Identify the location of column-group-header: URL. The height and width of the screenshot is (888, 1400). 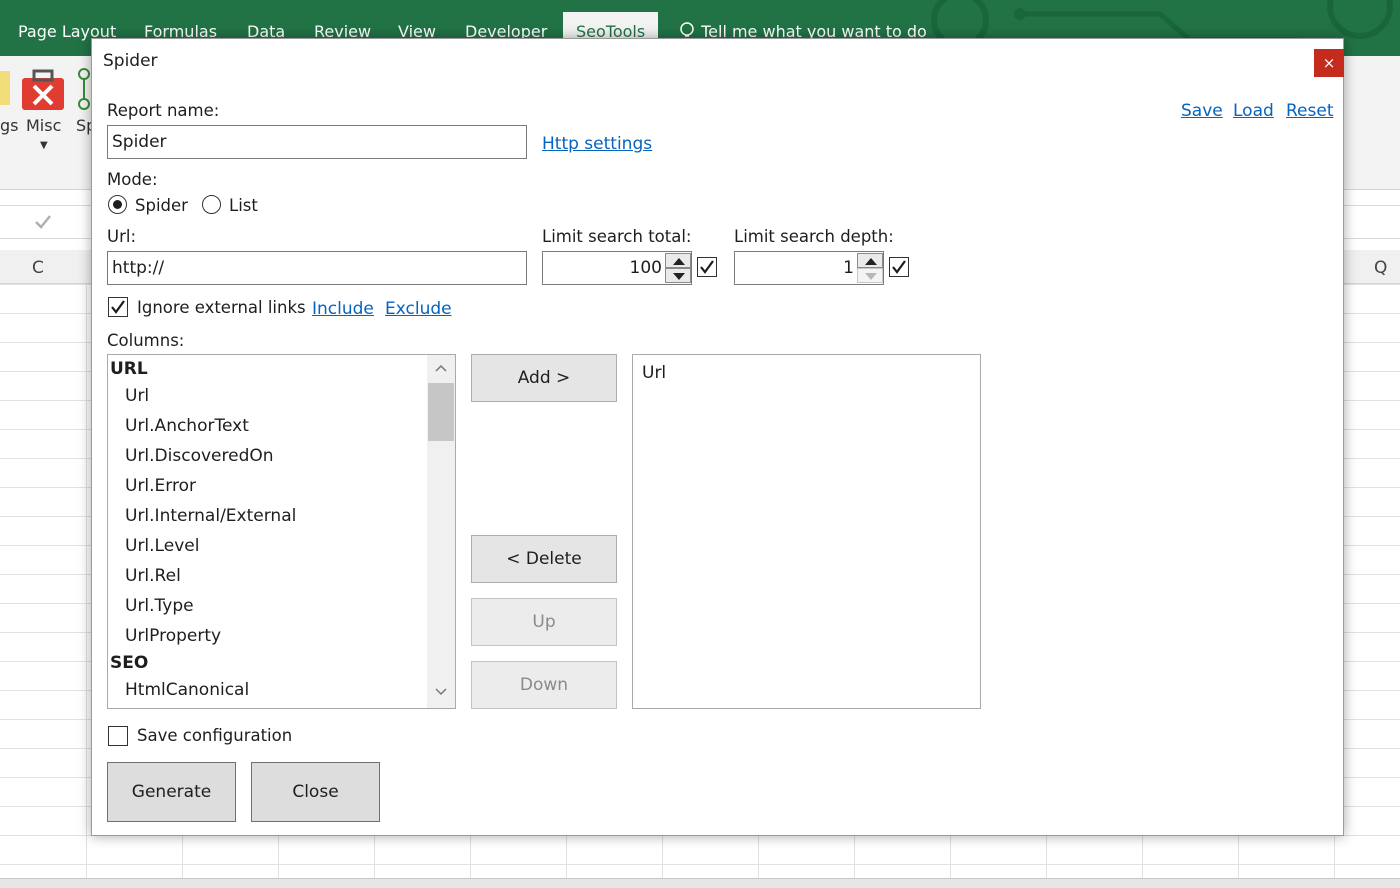
(129, 369).